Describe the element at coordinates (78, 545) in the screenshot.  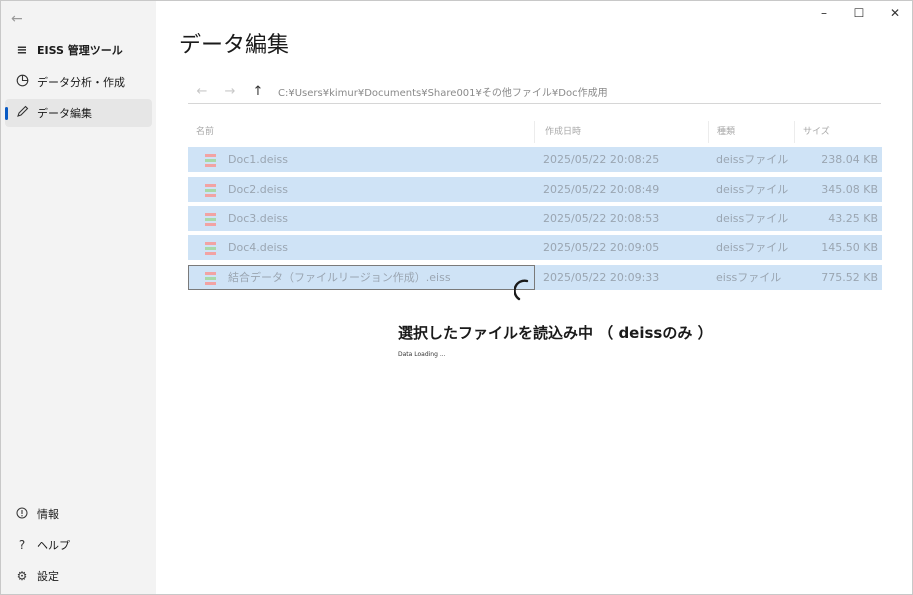
I see `sidebar-item-help: ? ヘルプ` at that location.